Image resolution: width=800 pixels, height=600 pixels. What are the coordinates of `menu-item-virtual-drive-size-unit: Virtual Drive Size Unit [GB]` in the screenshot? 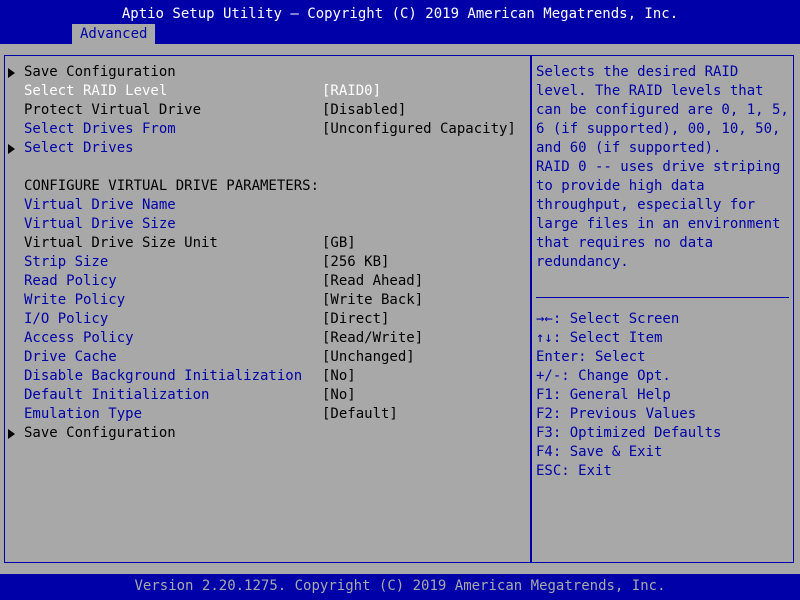 It's located at (267, 243).